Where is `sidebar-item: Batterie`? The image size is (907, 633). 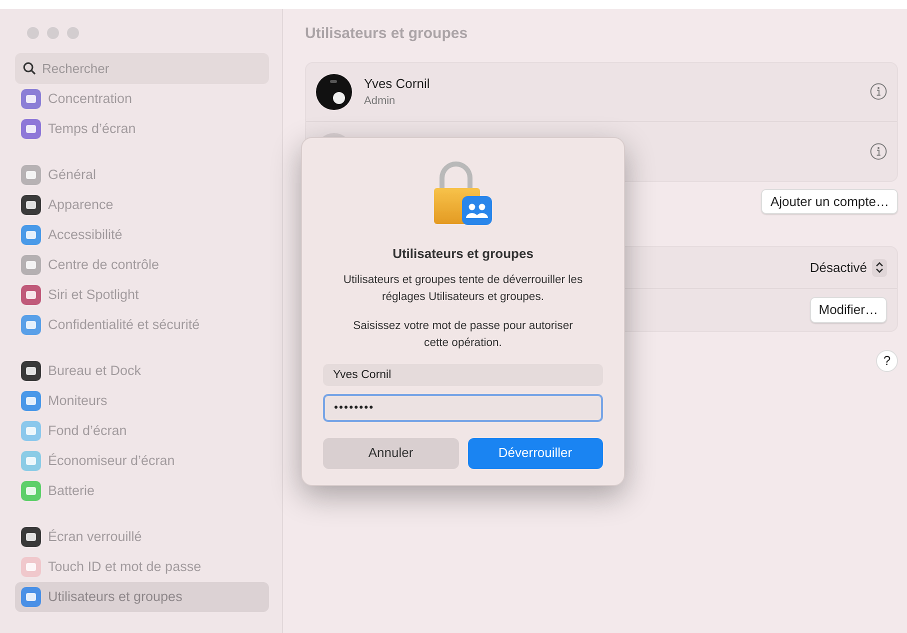 sidebar-item: Batterie is located at coordinates (142, 491).